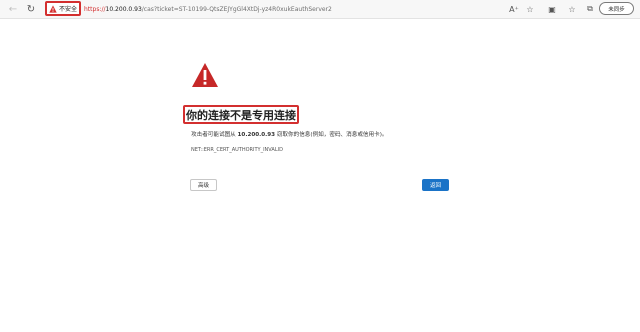 This screenshot has width=640, height=332. Describe the element at coordinates (552, 9) in the screenshot. I see `extensions-icon: ▣` at that location.